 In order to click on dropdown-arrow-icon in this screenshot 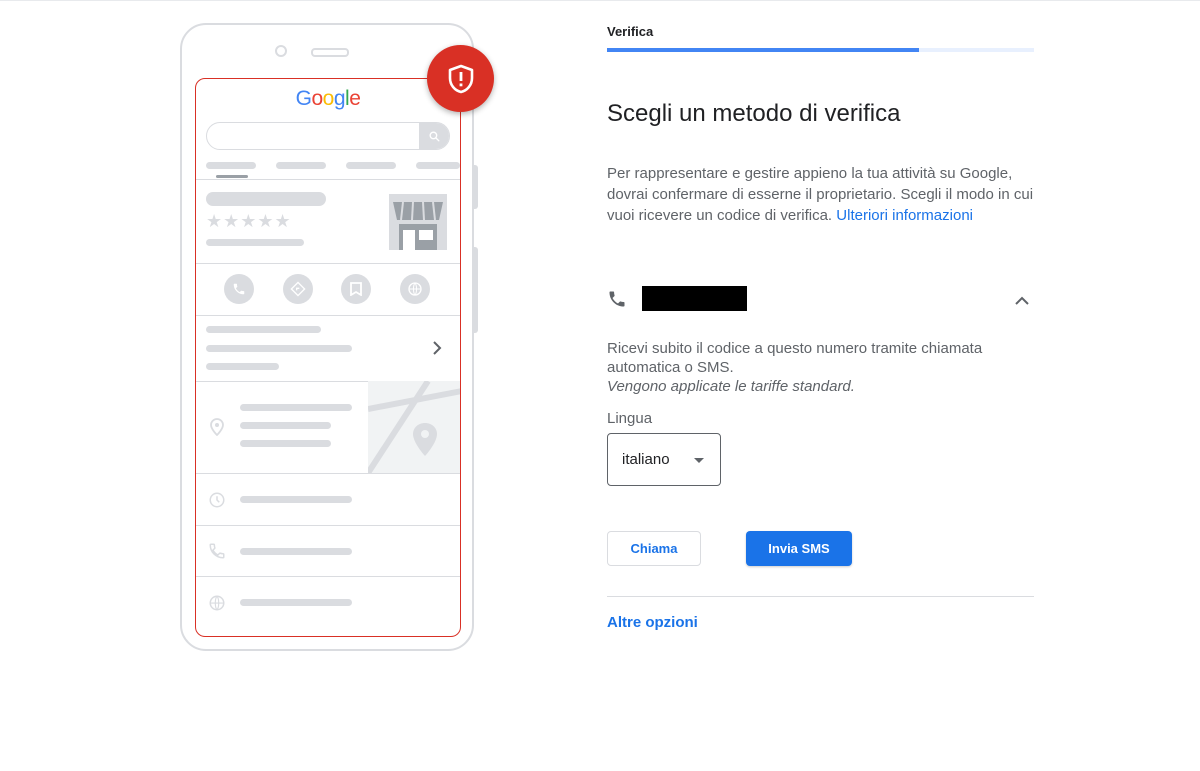, I will do `click(699, 460)`.